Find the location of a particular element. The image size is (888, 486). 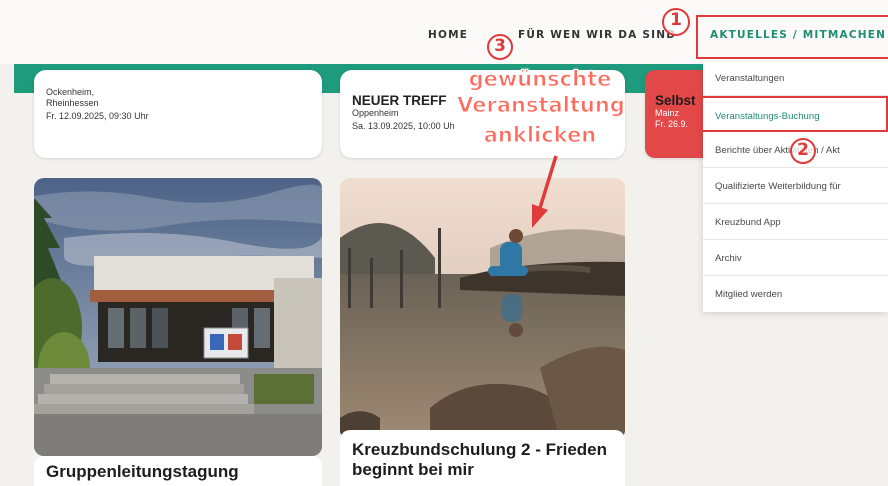

annotation-arrow is located at coordinates (545, 191).